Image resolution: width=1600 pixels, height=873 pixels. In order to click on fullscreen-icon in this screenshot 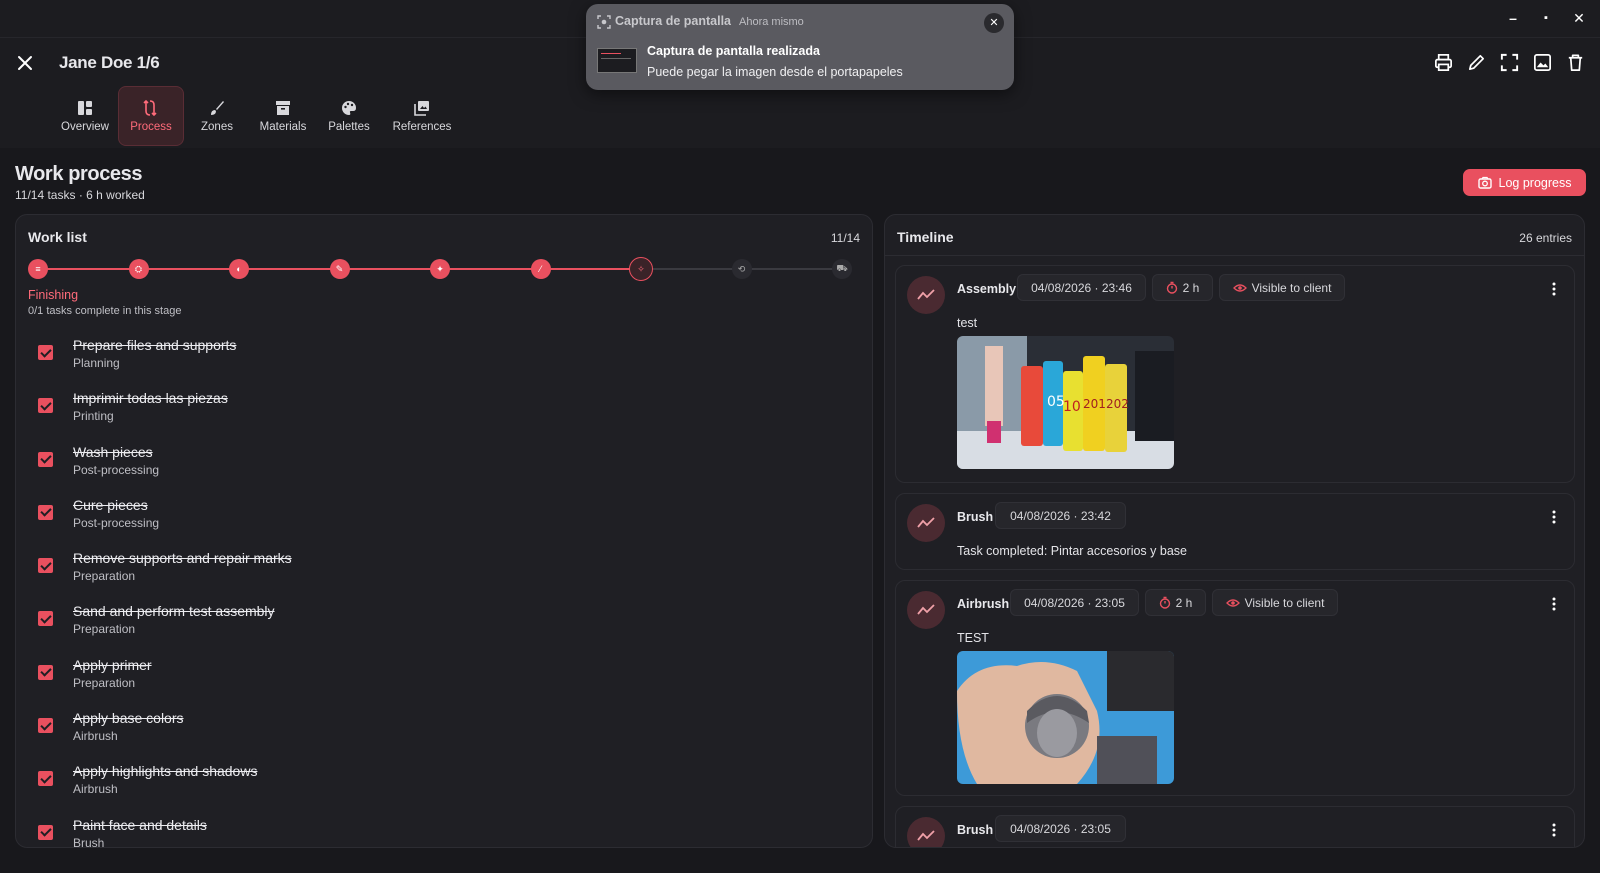, I will do `click(1509, 62)`.